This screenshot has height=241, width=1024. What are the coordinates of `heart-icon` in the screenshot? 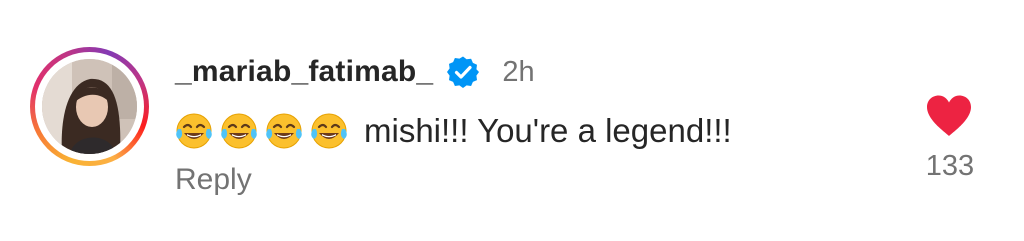 It's located at (949, 116).